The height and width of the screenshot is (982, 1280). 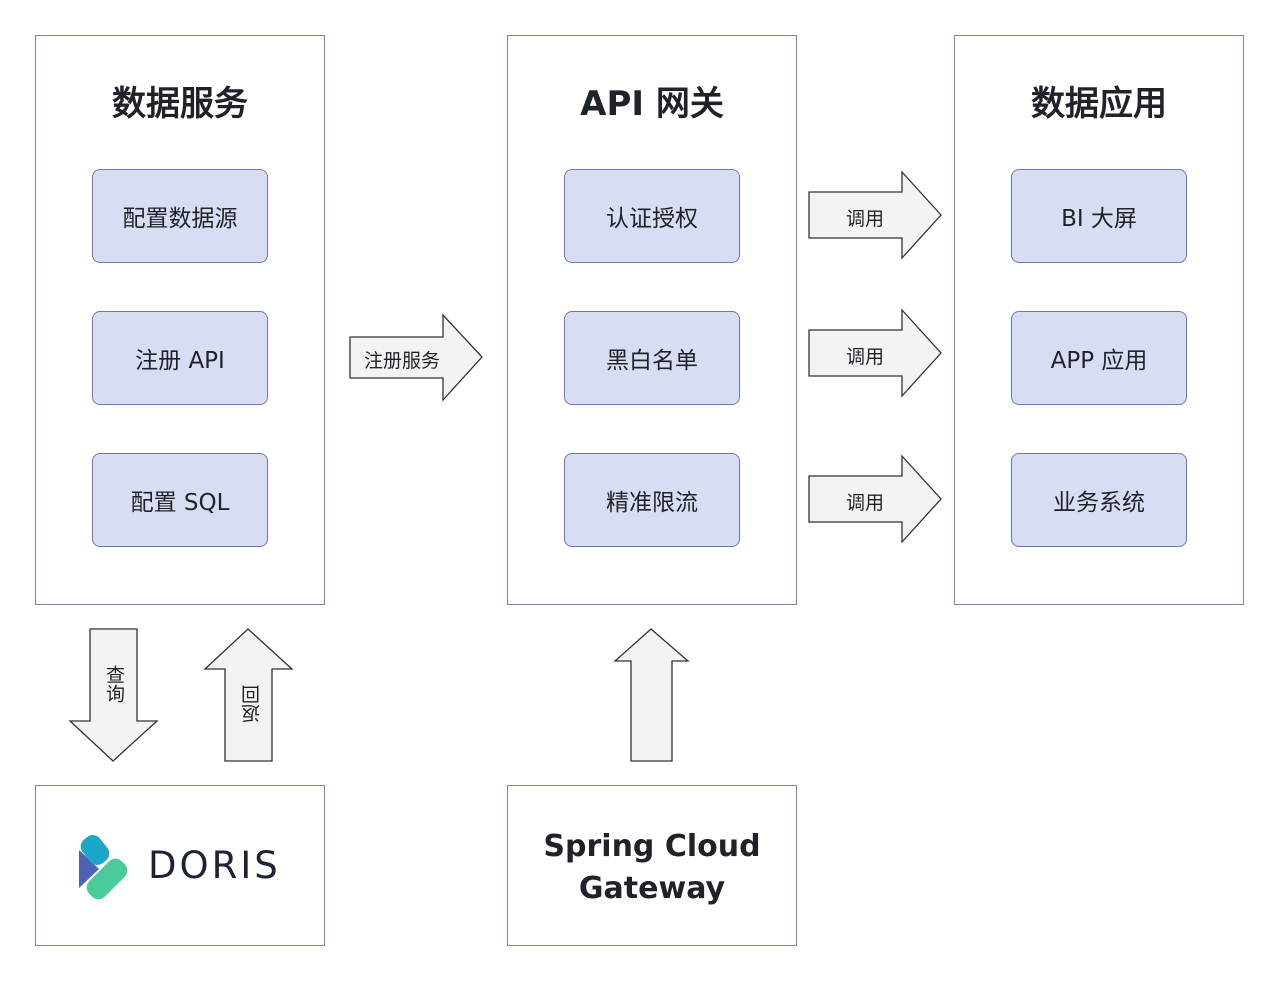 What do you see at coordinates (1099, 500) in the screenshot?
I see `business-system-node: 业务系统` at bounding box center [1099, 500].